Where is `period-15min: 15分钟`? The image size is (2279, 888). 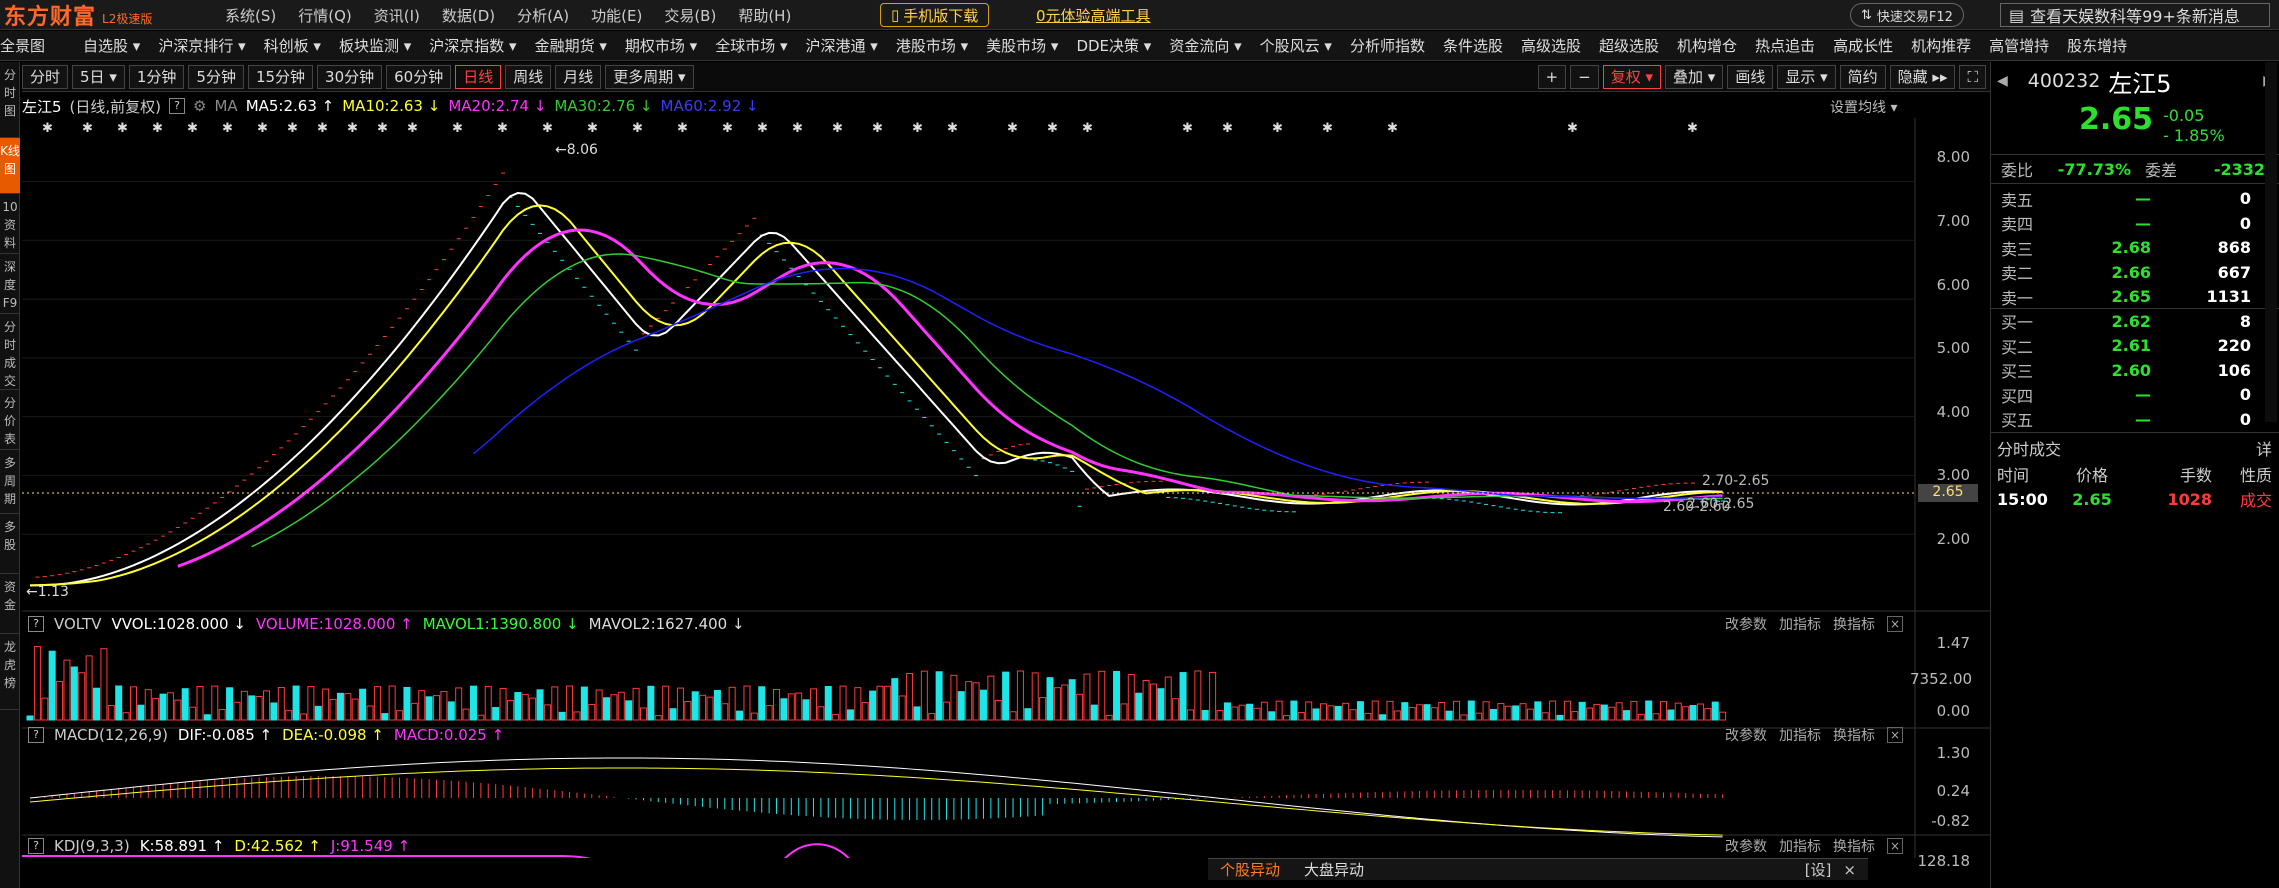 period-15min: 15分钟 is located at coordinates (280, 76).